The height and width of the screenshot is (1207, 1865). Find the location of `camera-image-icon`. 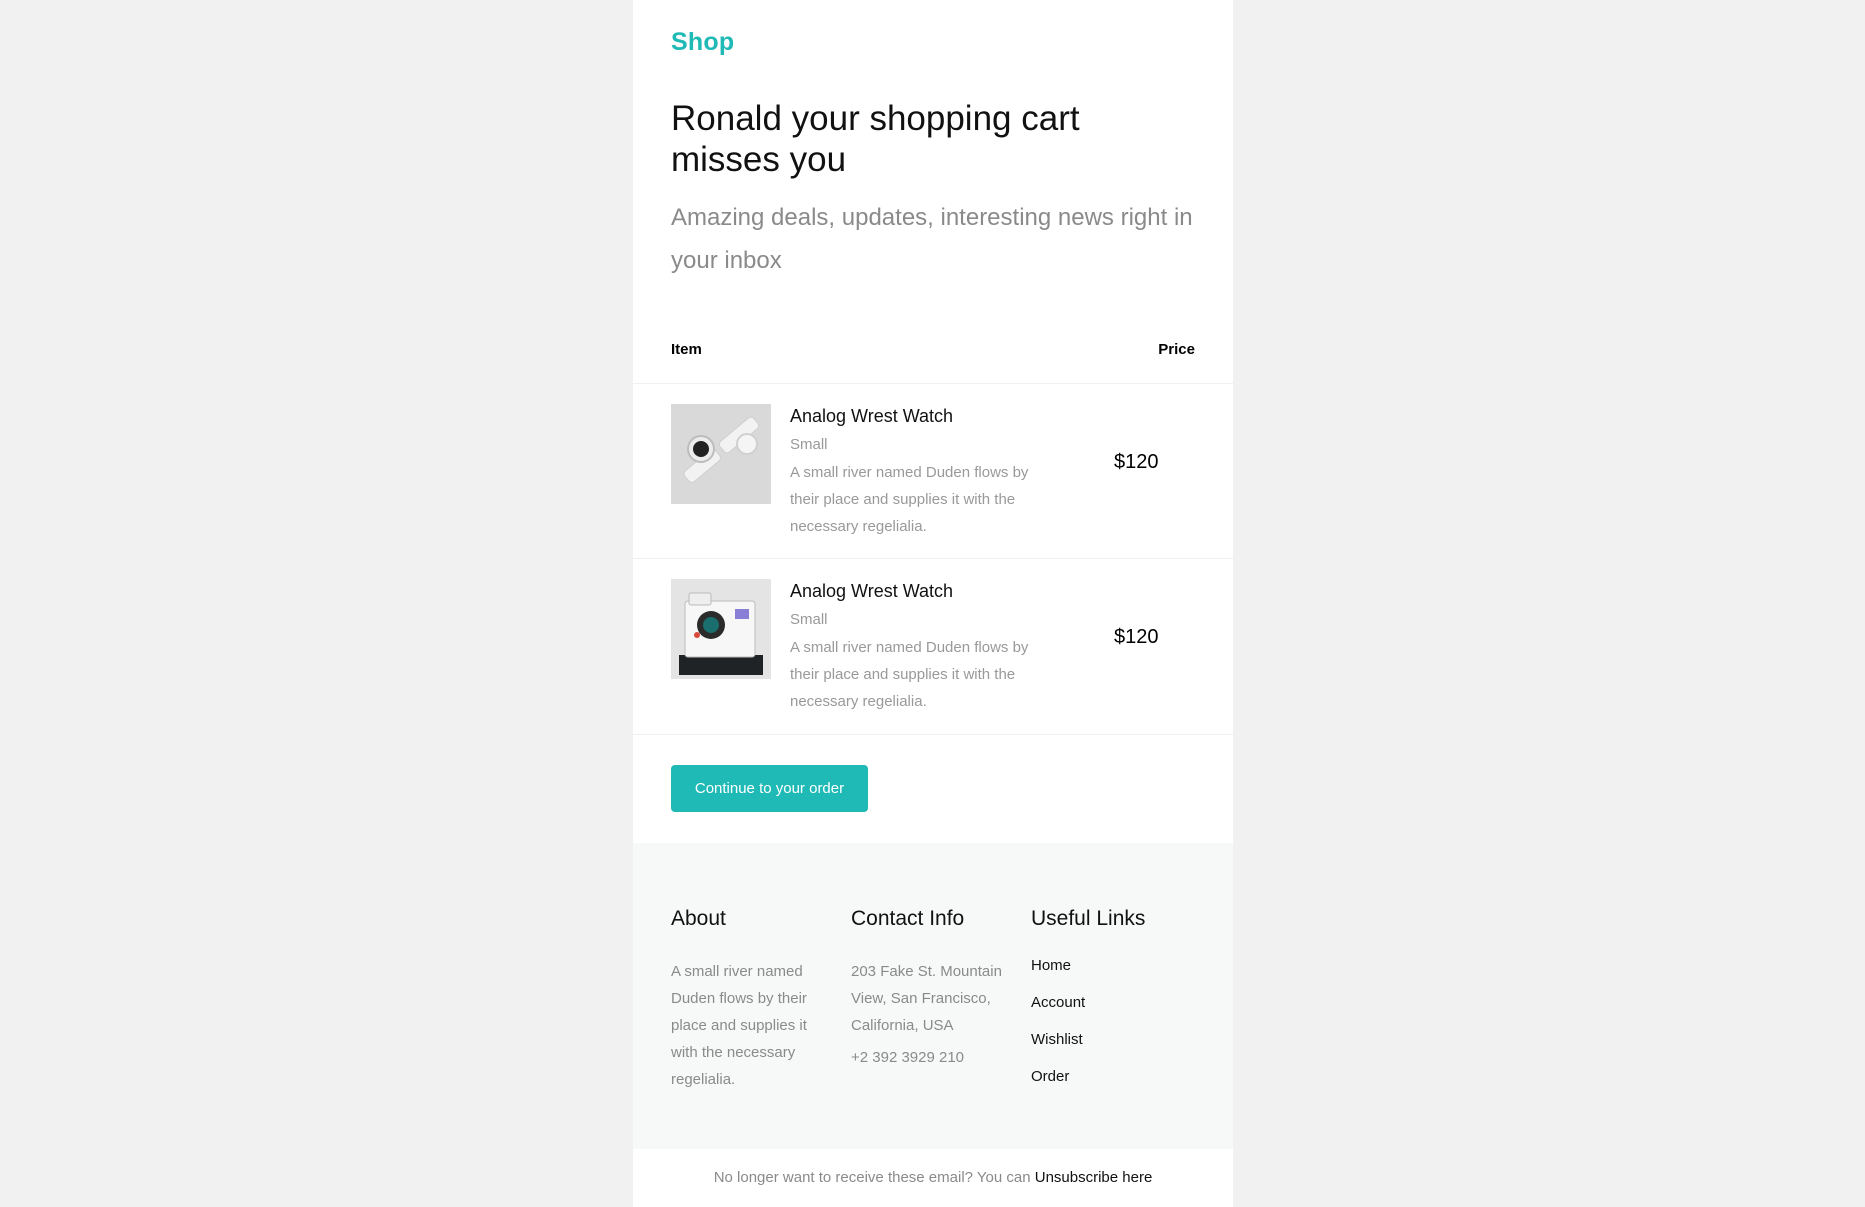

camera-image-icon is located at coordinates (721, 629).